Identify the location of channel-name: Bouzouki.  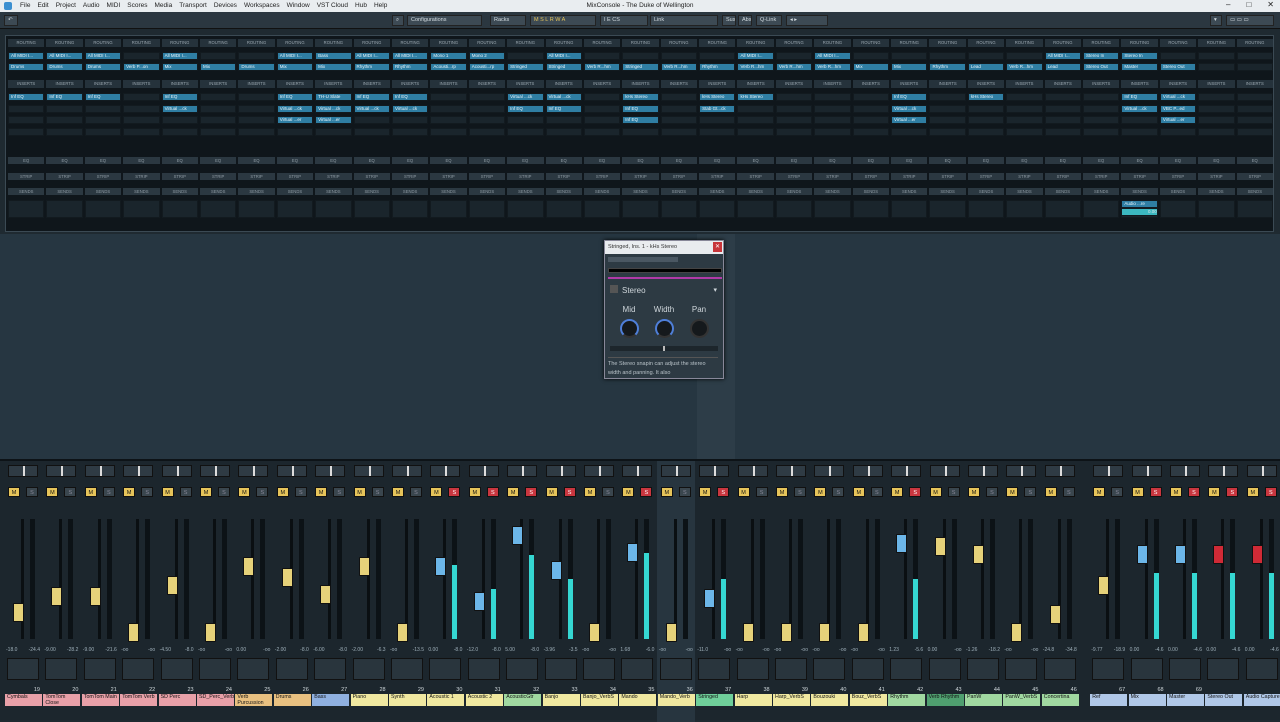
(830, 700).